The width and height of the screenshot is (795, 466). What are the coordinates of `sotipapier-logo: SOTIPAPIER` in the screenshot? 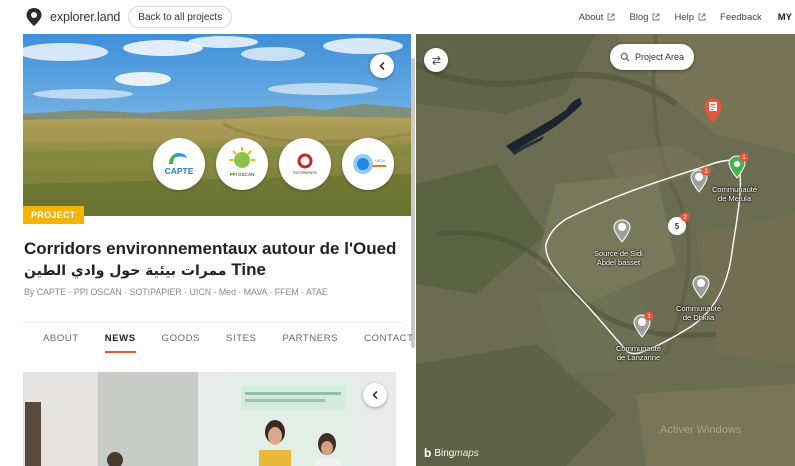 It's located at (305, 164).